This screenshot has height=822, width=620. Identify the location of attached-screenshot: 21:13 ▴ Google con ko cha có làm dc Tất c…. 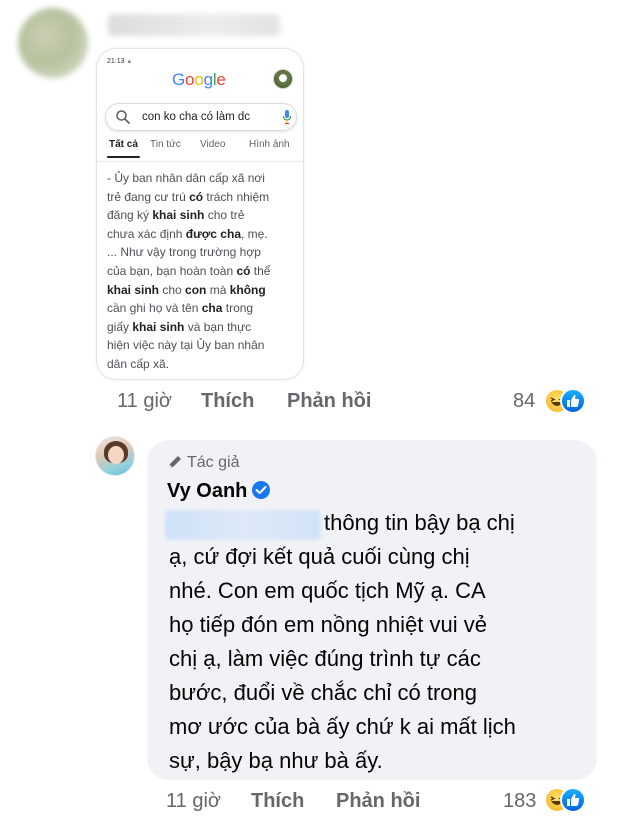
(200, 214).